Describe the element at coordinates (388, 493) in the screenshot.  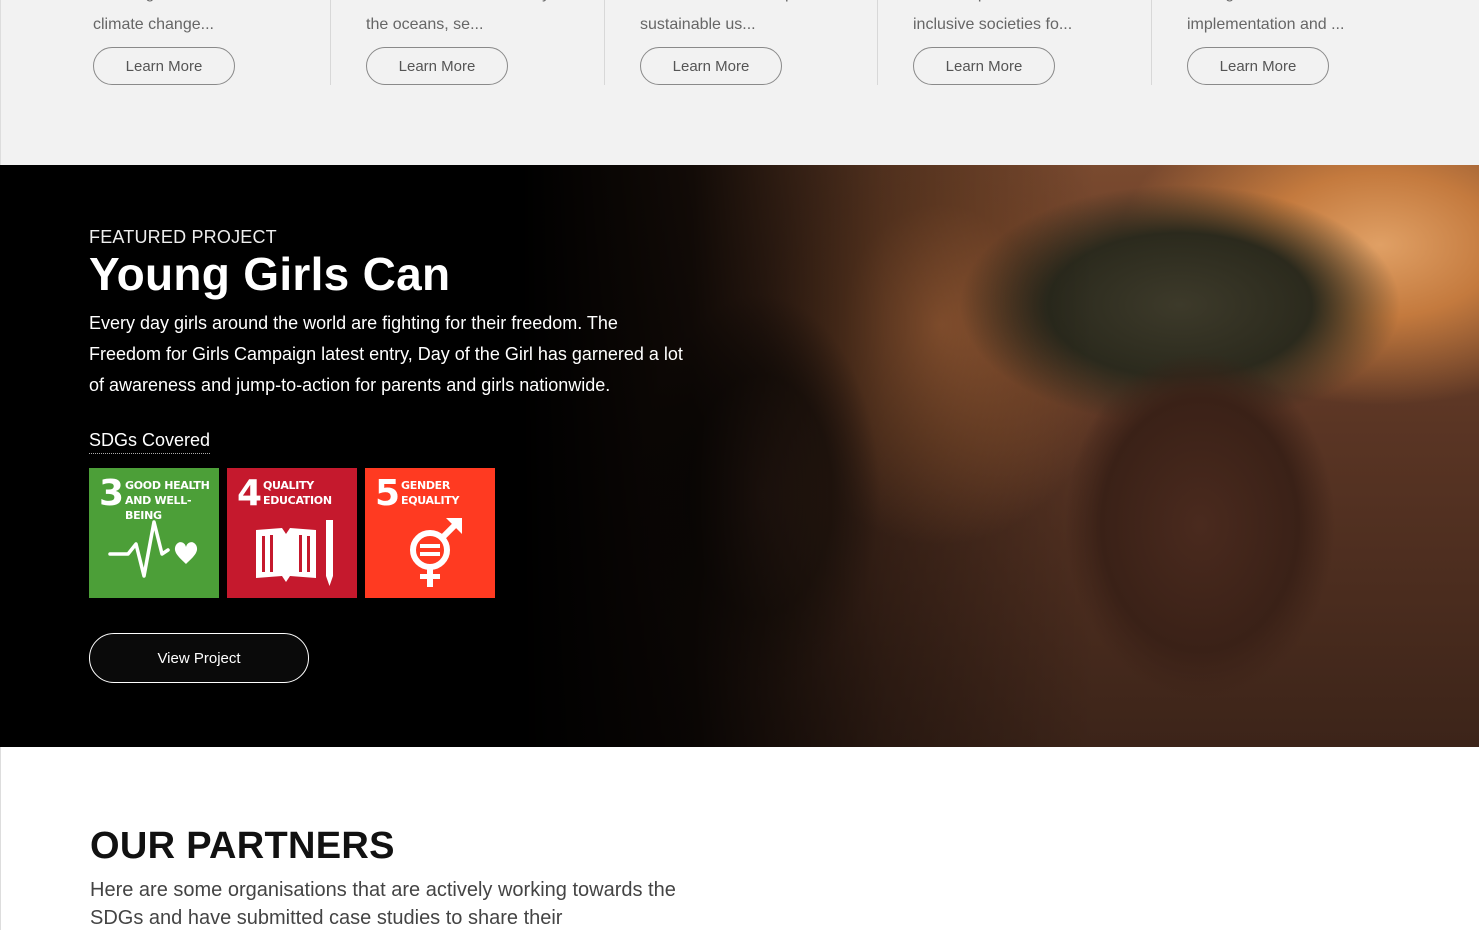
I see `goal-number: 5` at that location.